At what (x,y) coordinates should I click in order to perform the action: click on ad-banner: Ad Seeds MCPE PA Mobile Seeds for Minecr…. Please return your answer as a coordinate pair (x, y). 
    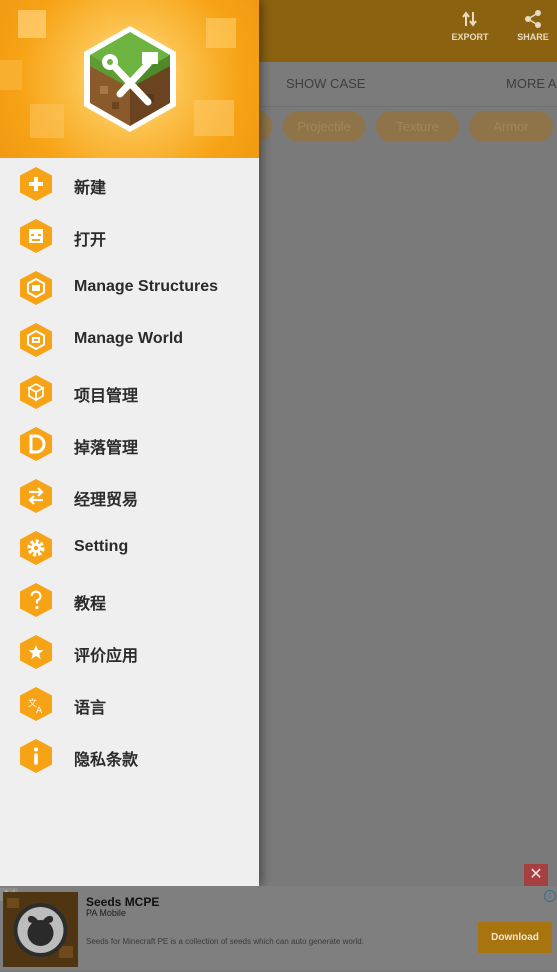
    Looking at the image, I should click on (278, 928).